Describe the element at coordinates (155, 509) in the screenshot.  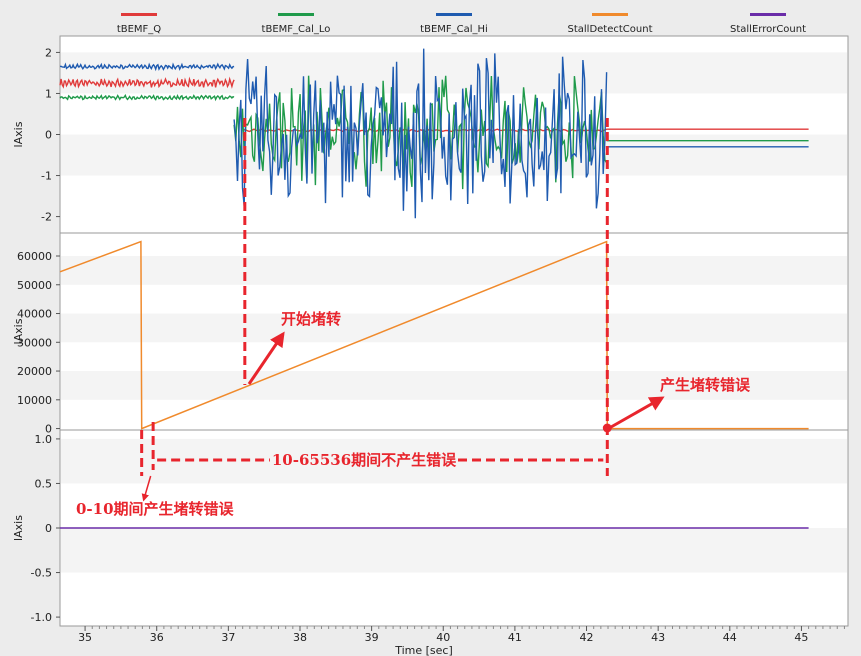
I see `annotation-label: 0-10期间产生堵转错误` at that location.